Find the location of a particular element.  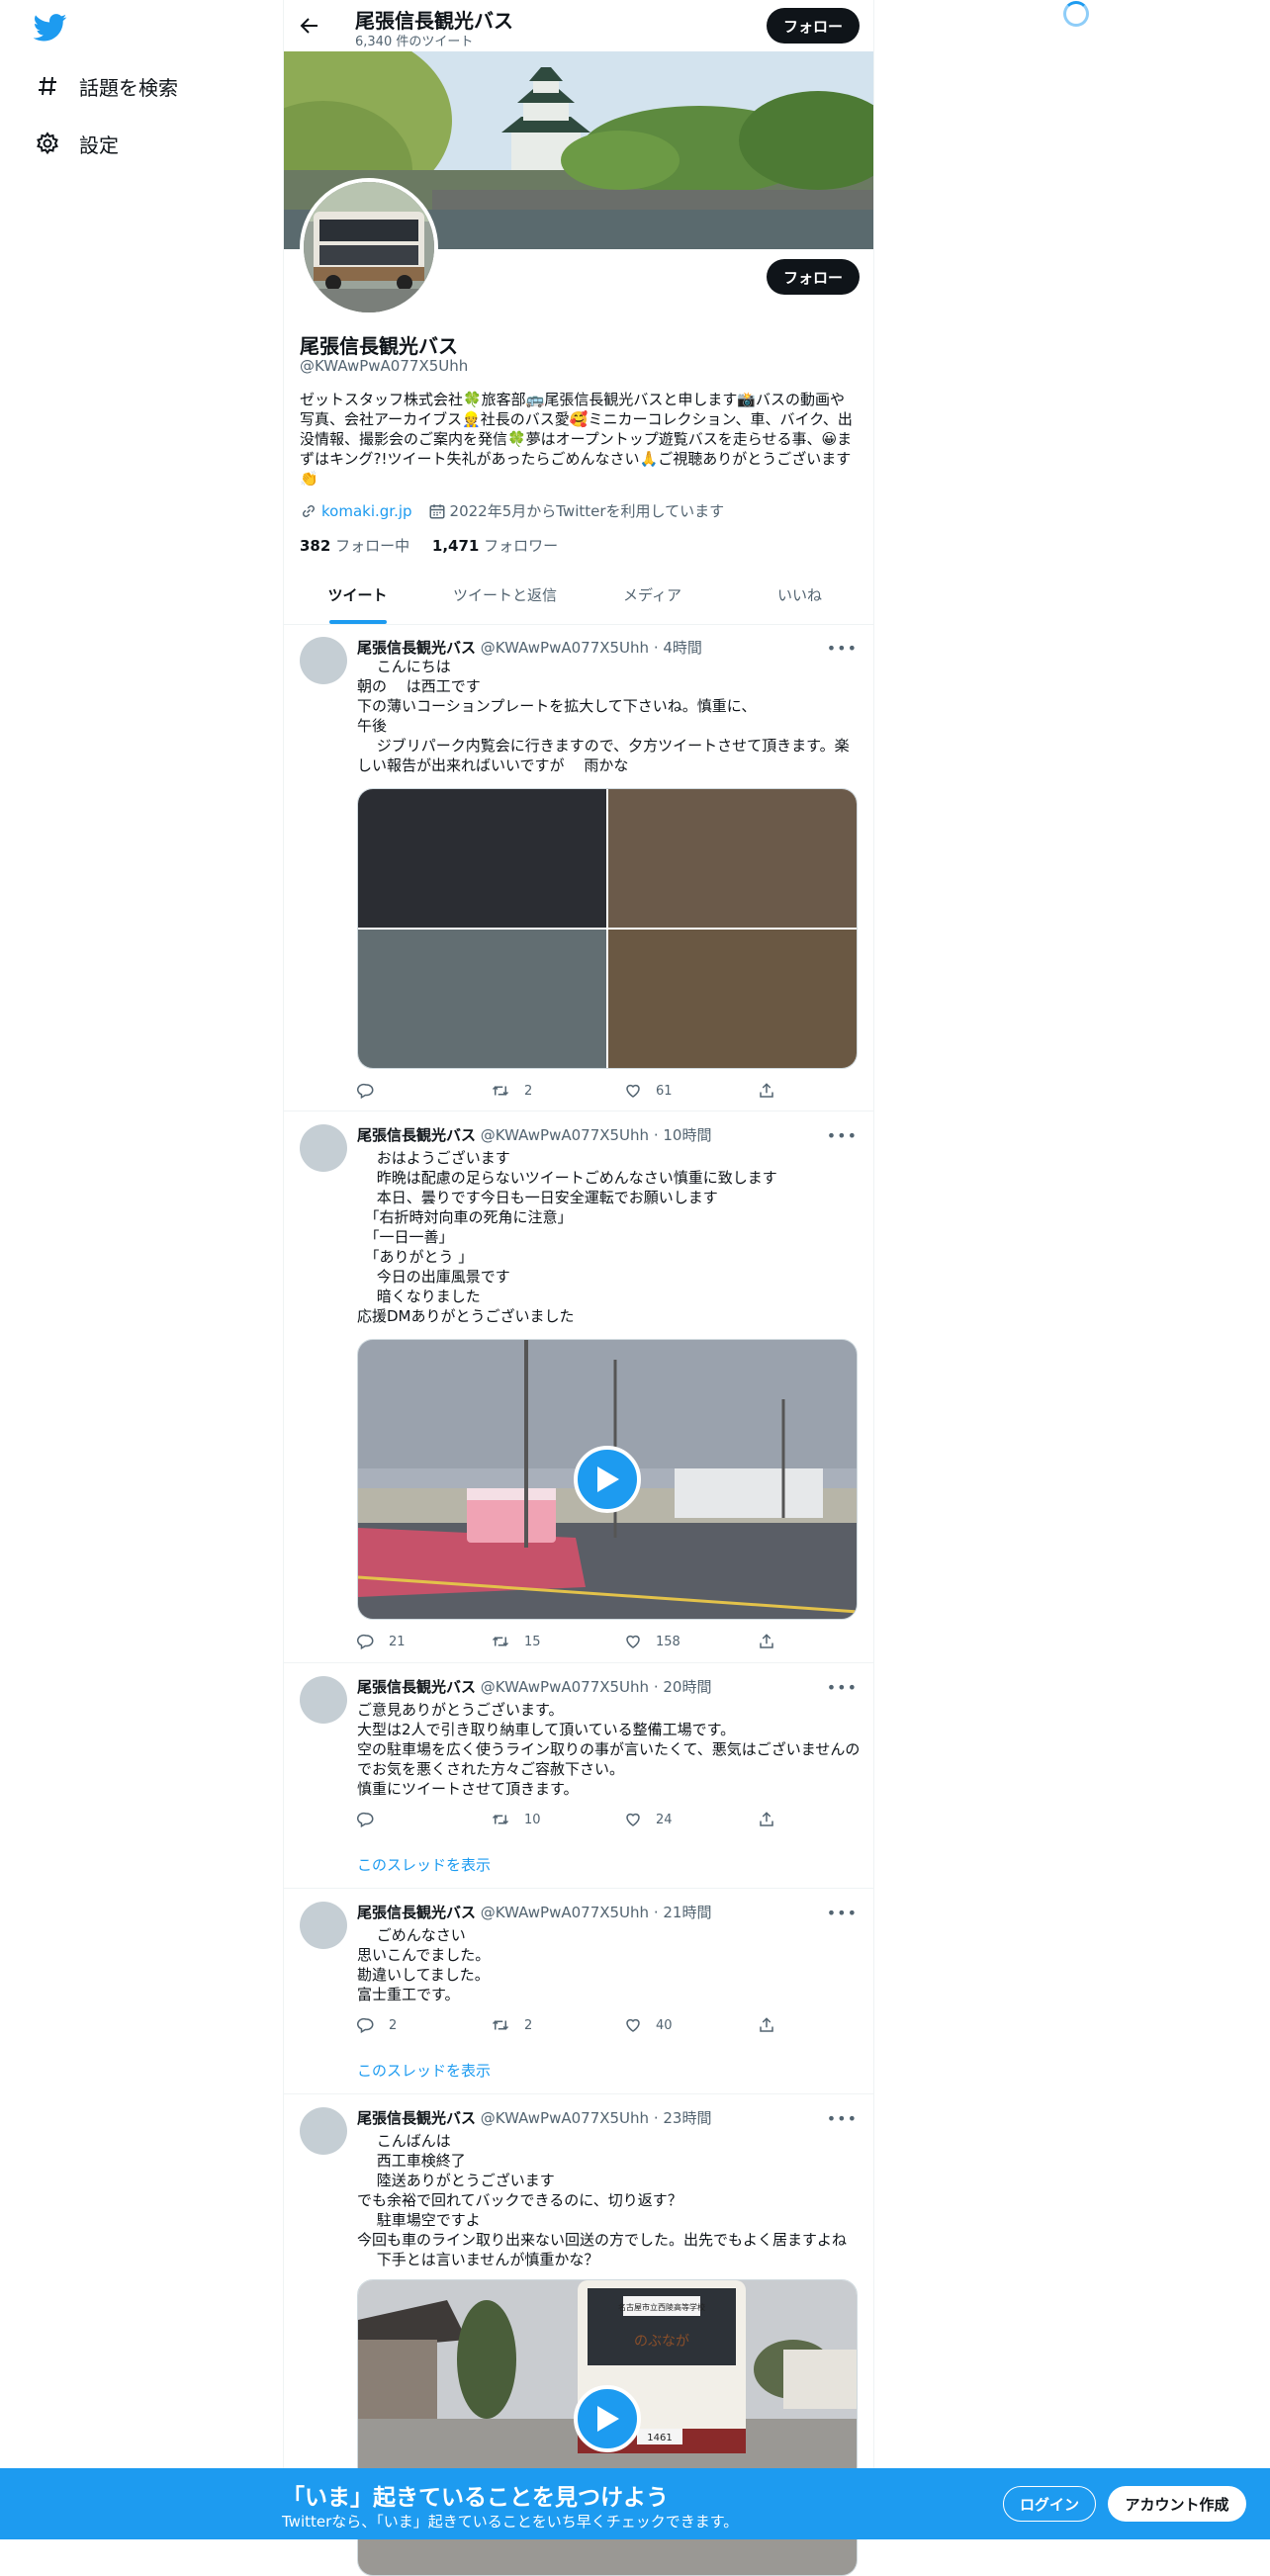

reply-count: 2 is located at coordinates (394, 2025).